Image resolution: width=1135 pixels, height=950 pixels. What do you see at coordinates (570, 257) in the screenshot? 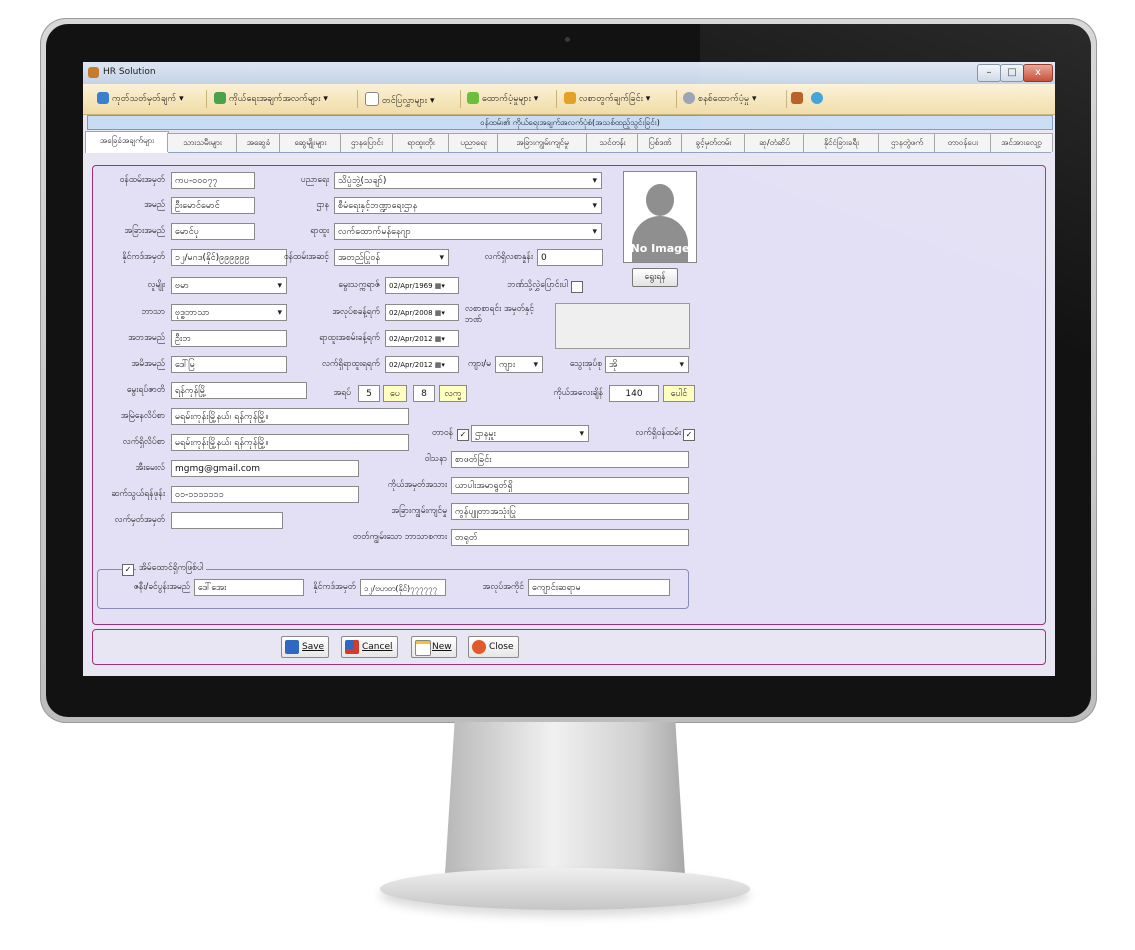
I see `salary-field: 0` at bounding box center [570, 257].